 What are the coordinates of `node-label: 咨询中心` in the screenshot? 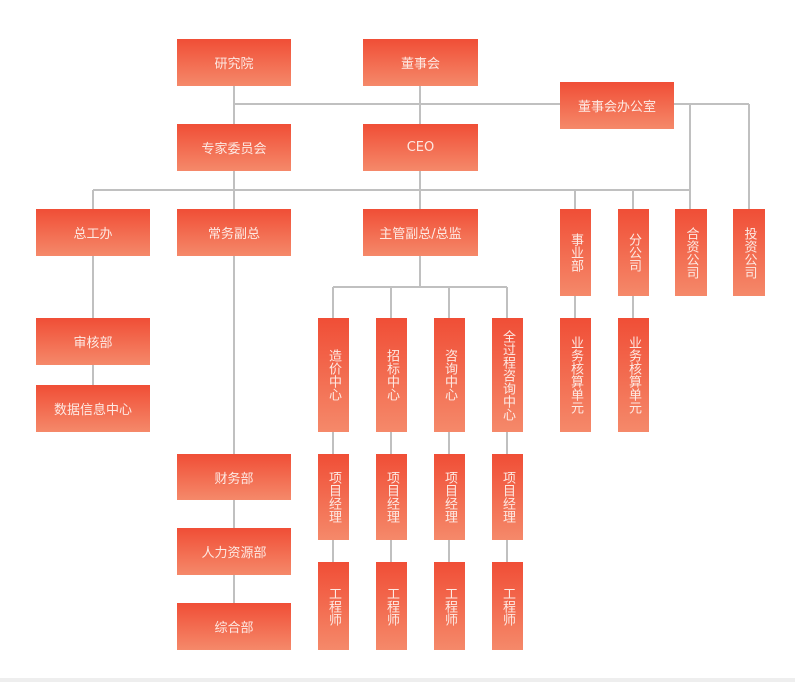 It's located at (449, 375).